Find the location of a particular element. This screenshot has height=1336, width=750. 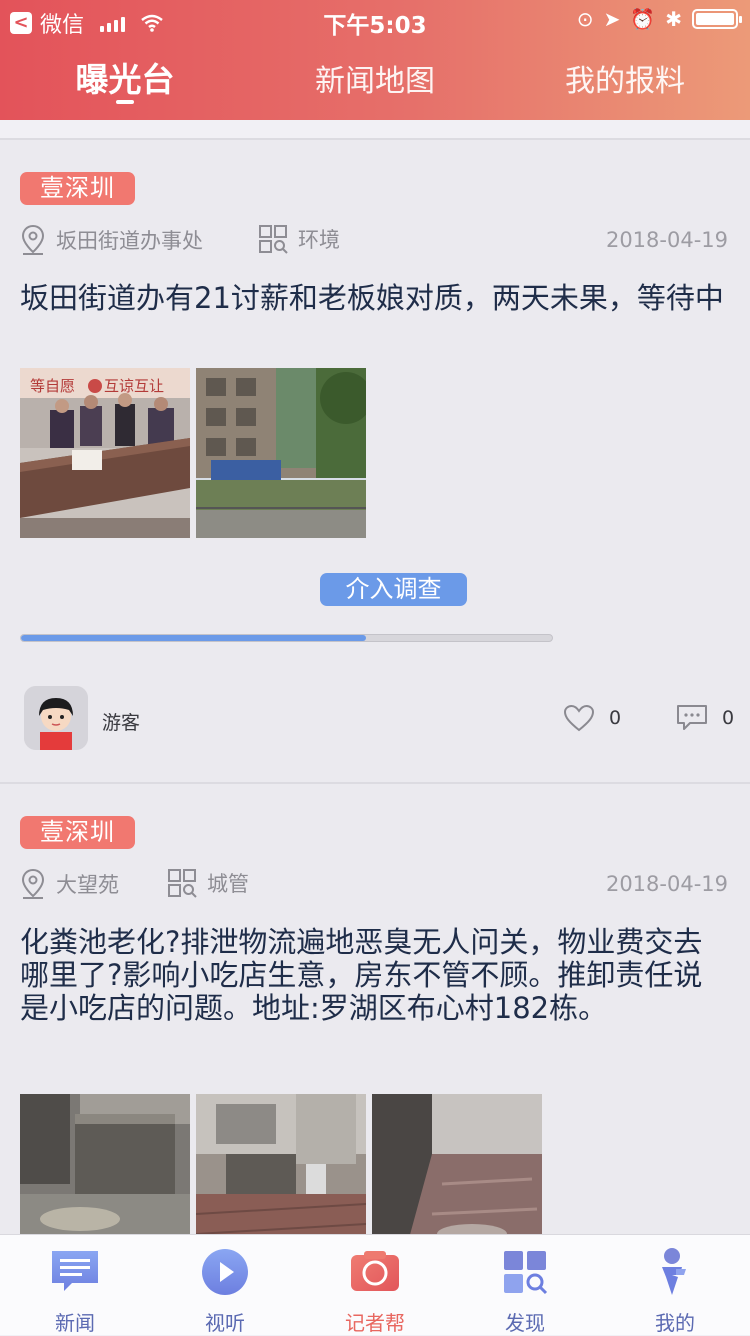

top-tabs: 曝光台 新闻地图 我的报料 is located at coordinates (375, 80).